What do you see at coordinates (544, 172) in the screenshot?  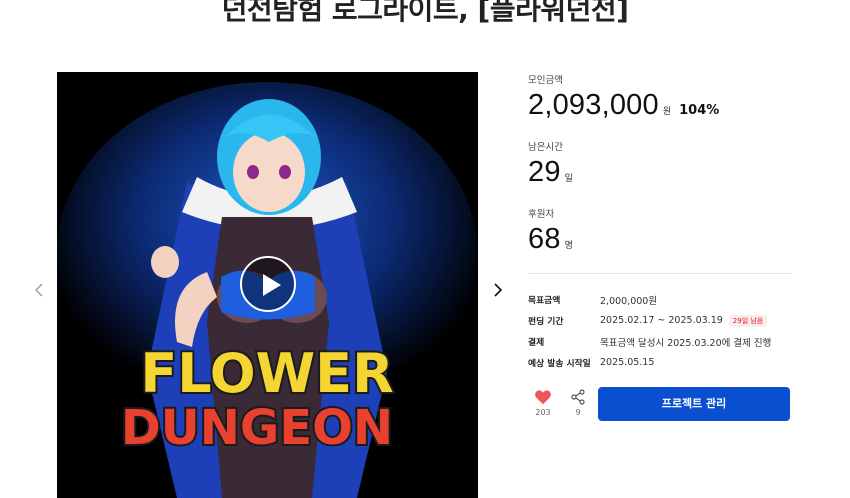 I see `time-value: 29` at bounding box center [544, 172].